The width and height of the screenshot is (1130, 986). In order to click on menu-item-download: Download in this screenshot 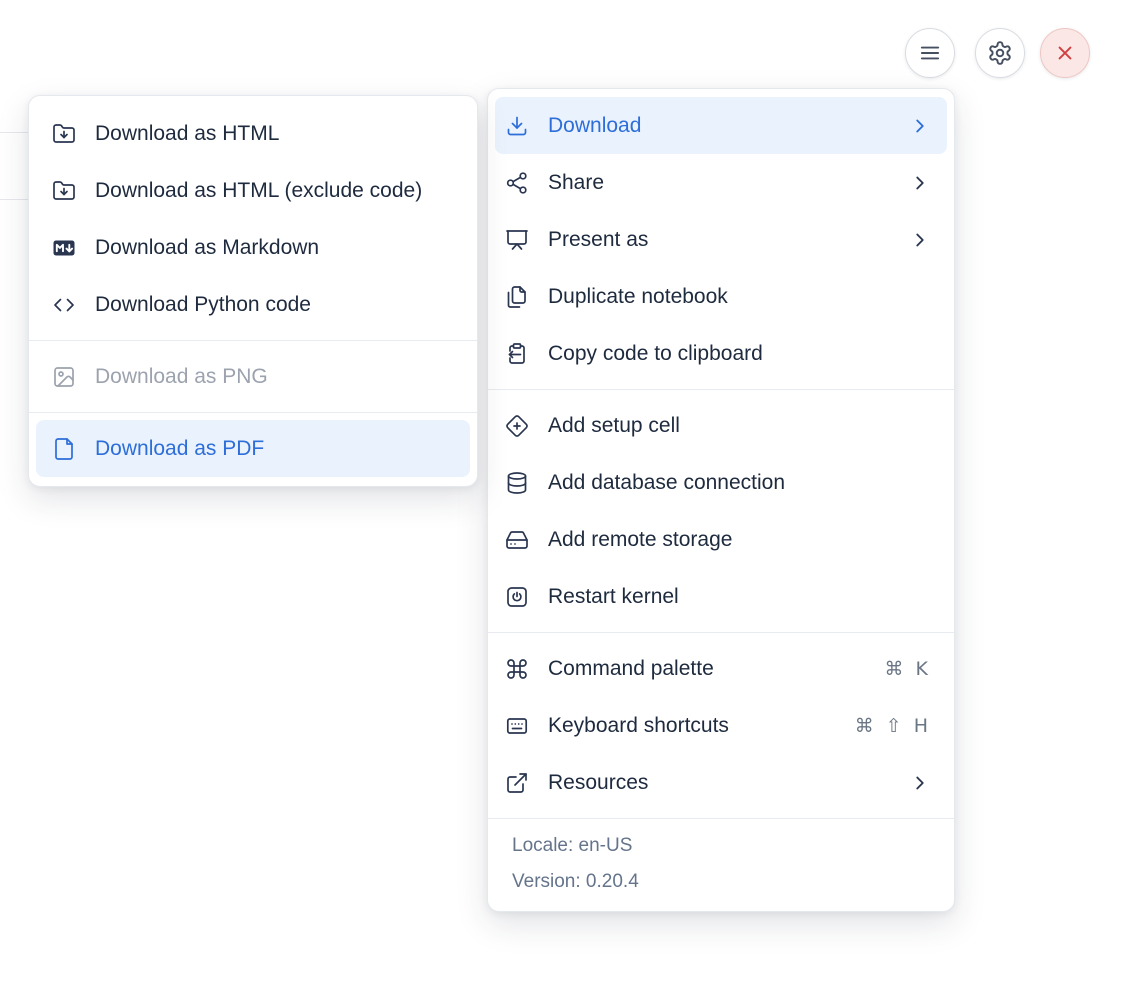, I will do `click(721, 125)`.